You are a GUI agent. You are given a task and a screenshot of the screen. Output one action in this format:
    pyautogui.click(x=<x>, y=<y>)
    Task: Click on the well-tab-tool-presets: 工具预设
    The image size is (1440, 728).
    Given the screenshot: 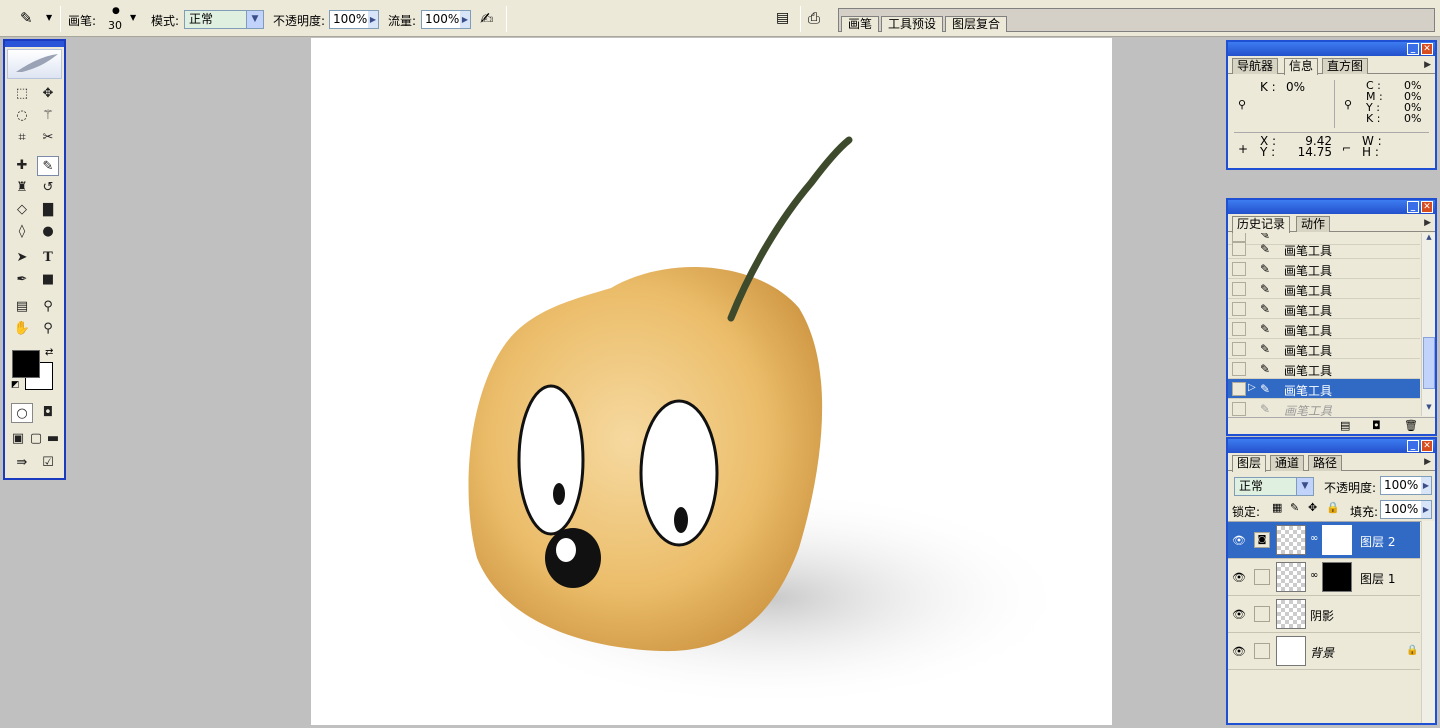 What is the action you would take?
    pyautogui.click(x=912, y=24)
    